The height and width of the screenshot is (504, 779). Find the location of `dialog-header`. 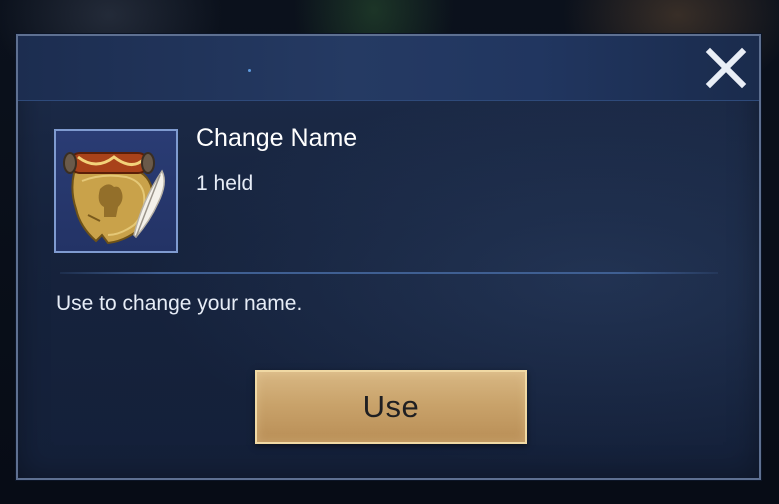

dialog-header is located at coordinates (388, 68).